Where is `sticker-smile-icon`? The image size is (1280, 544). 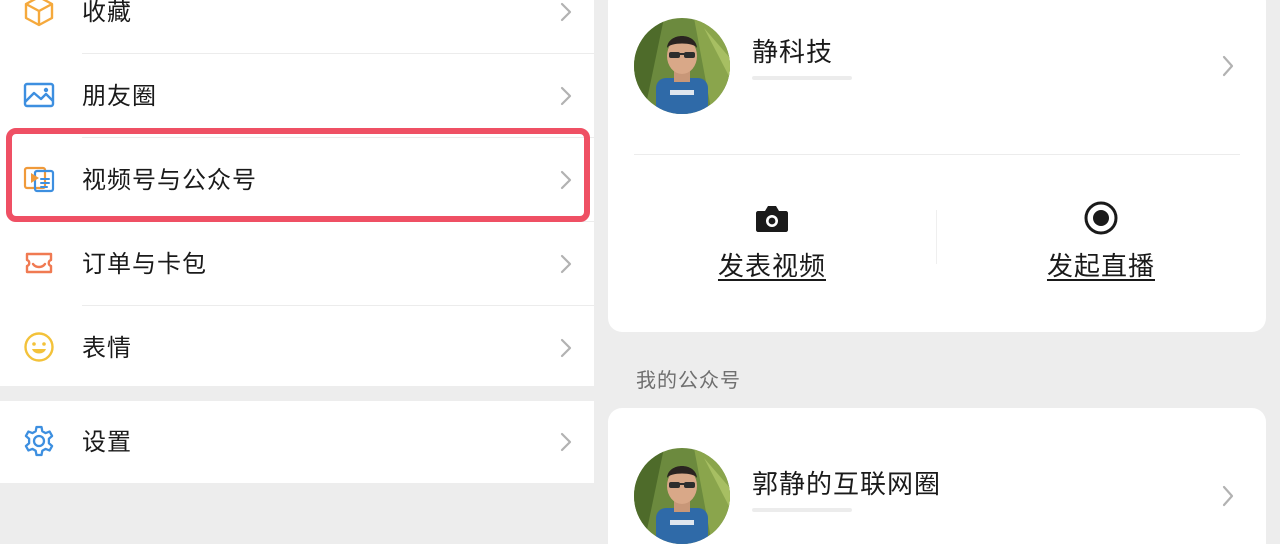
sticker-smile-icon is located at coordinates (39, 347).